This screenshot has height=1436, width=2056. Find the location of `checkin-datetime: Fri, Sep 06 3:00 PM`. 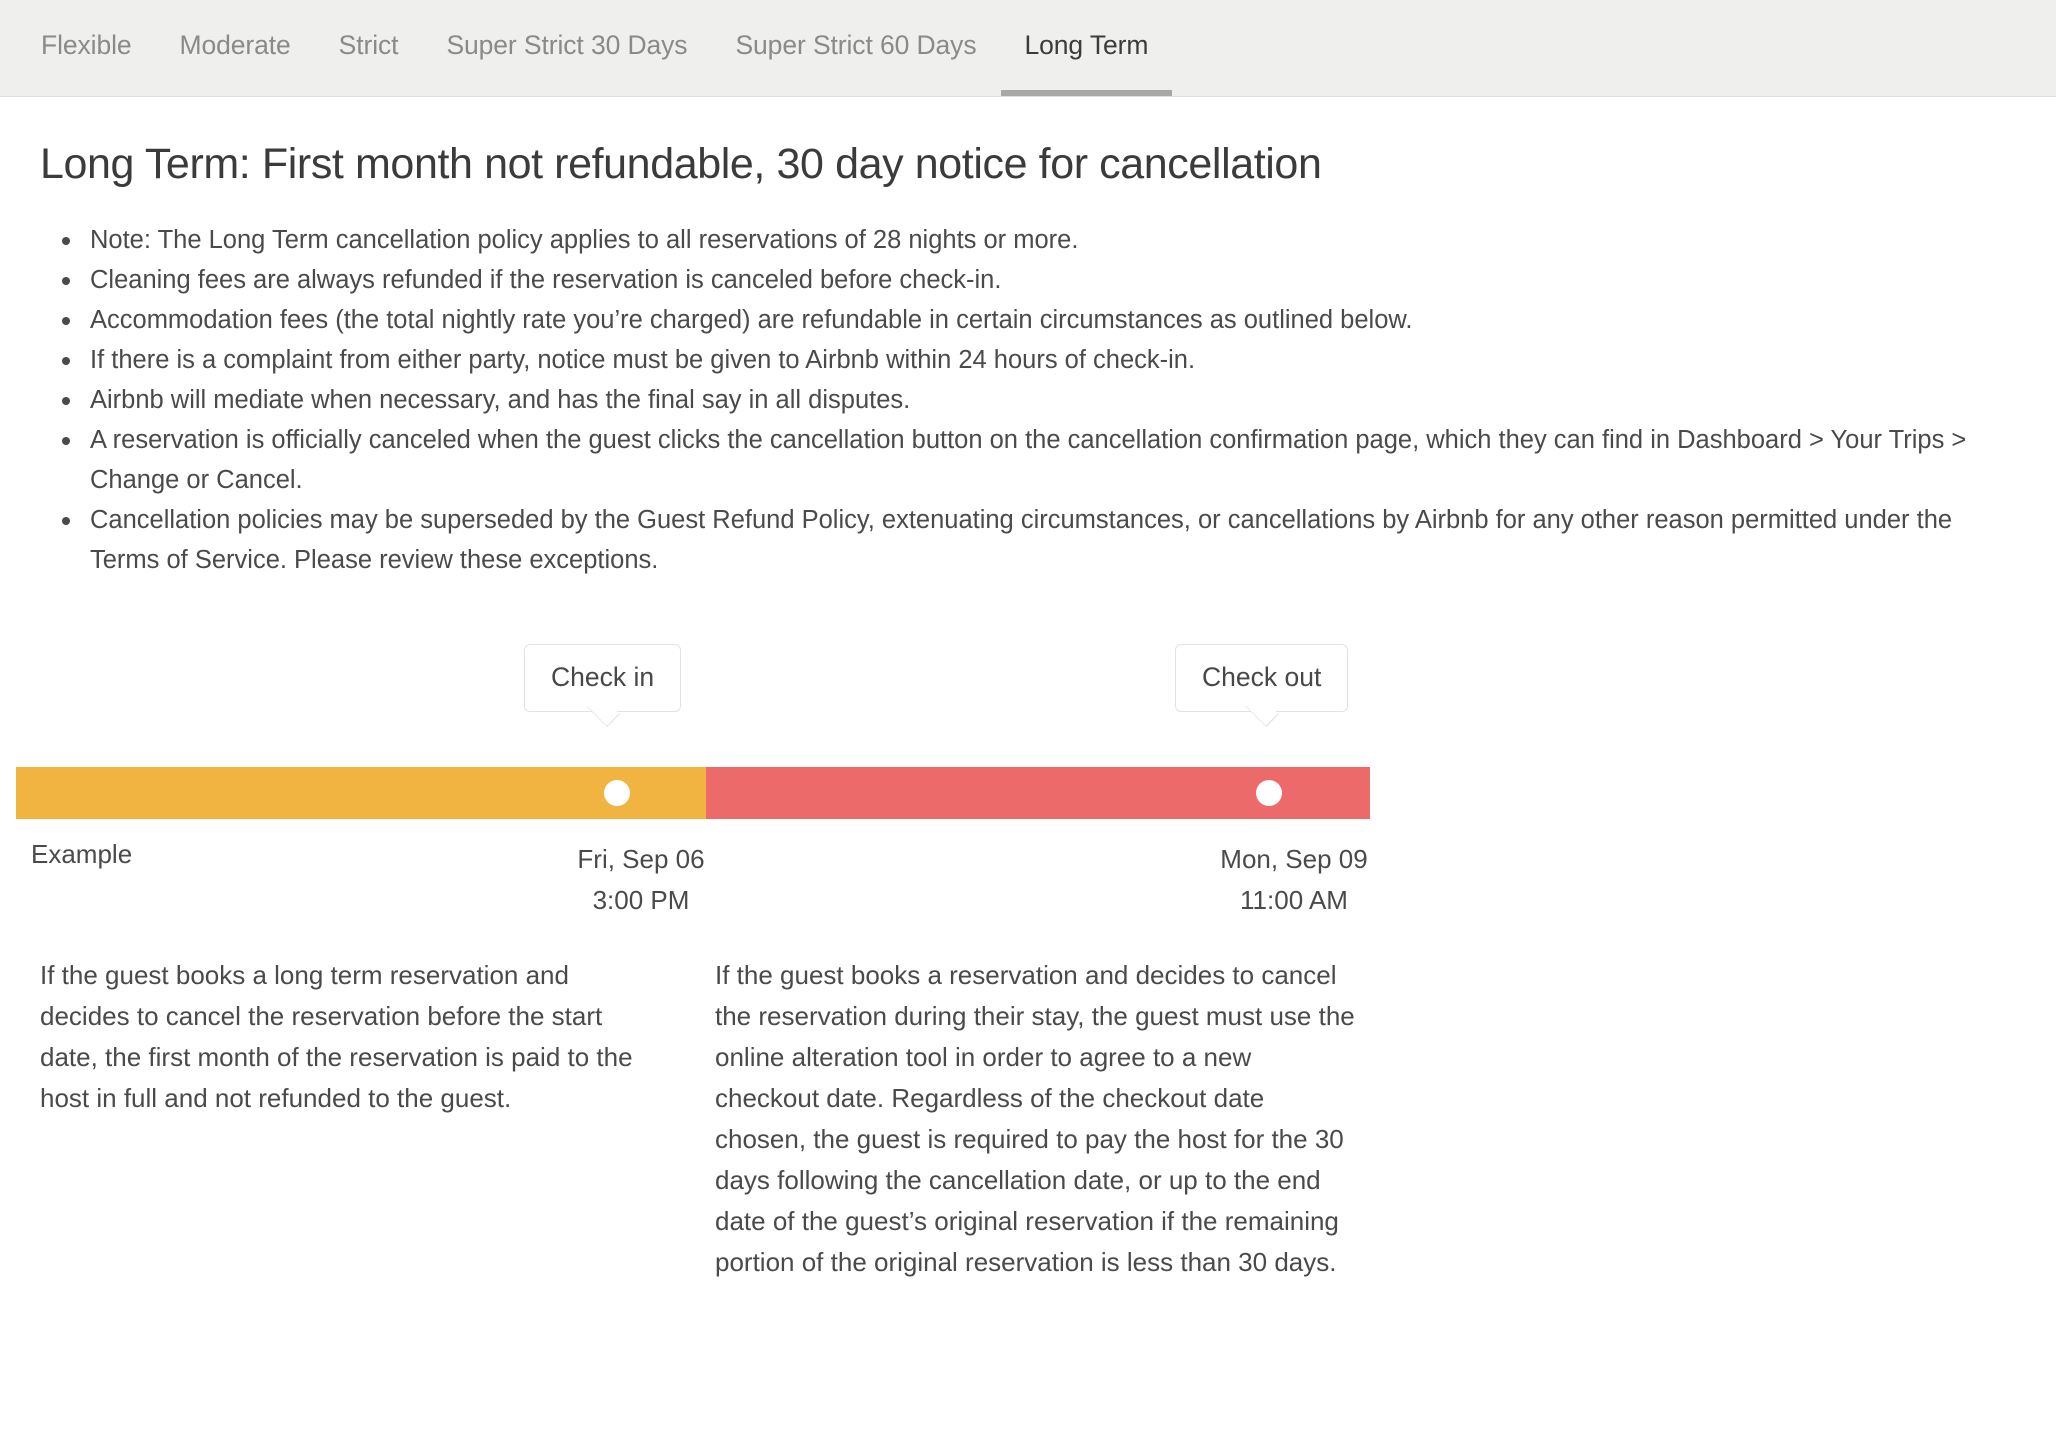

checkin-datetime: Fri, Sep 06 3:00 PM is located at coordinates (641, 880).